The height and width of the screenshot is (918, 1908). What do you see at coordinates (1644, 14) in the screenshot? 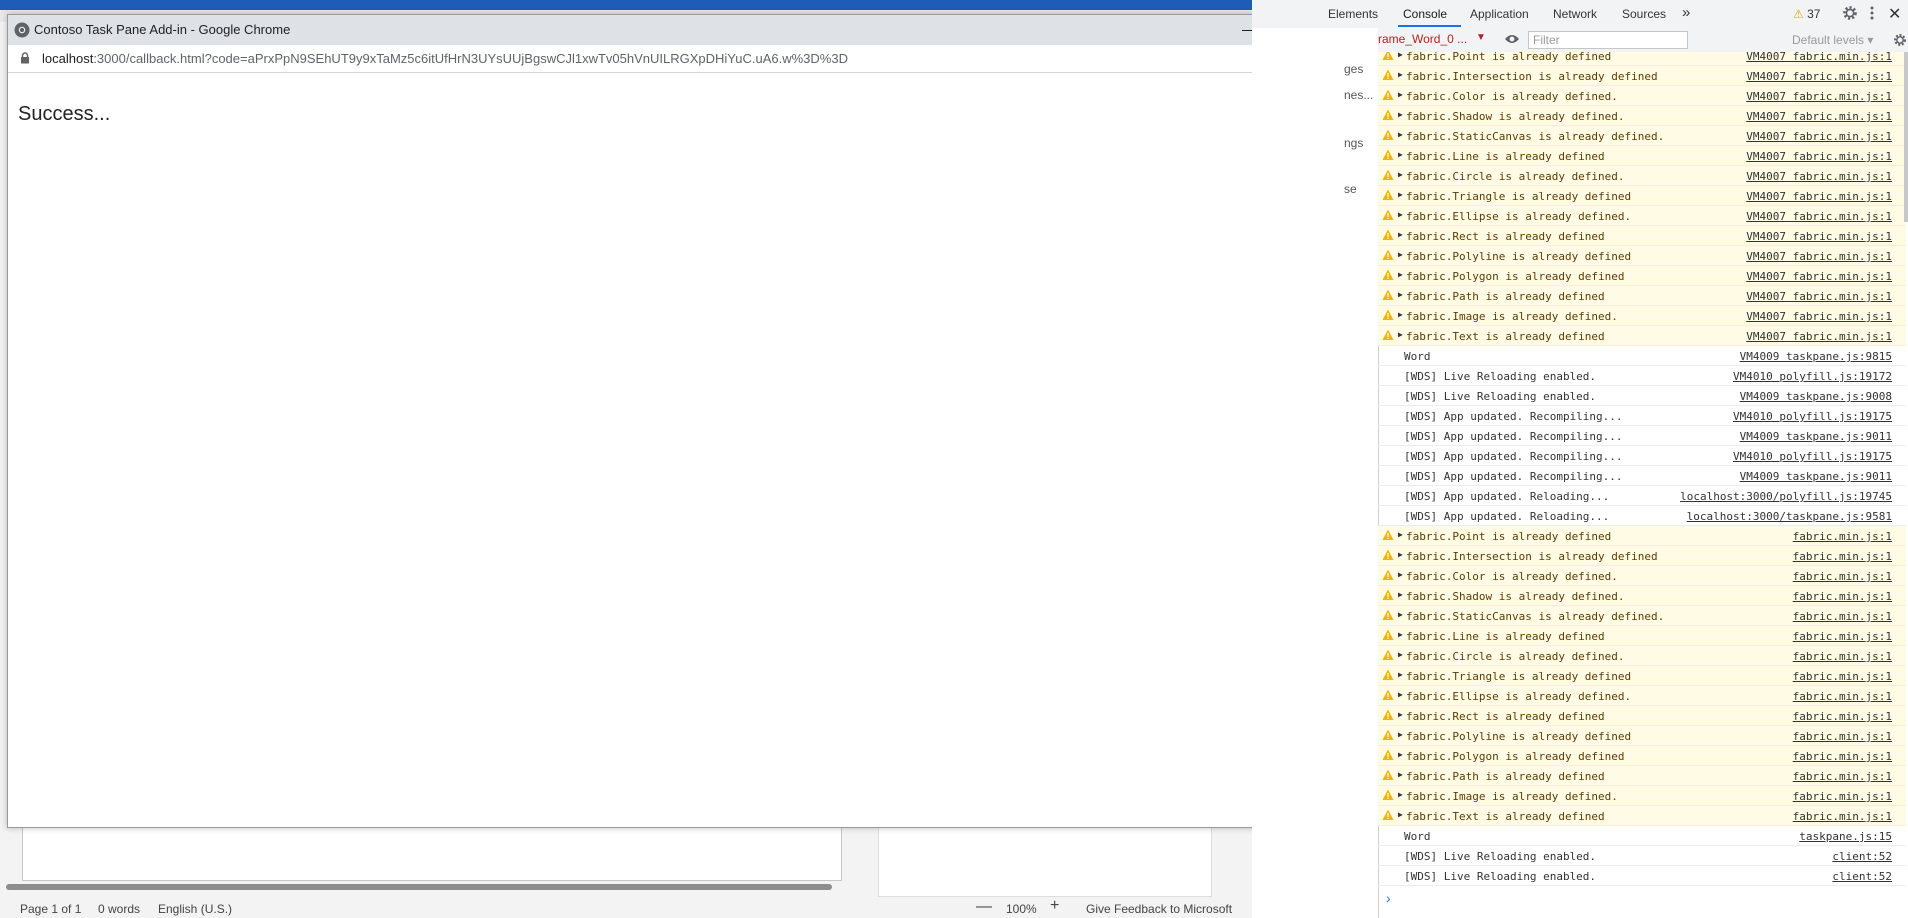
I see `tab-sources: Sources` at bounding box center [1644, 14].